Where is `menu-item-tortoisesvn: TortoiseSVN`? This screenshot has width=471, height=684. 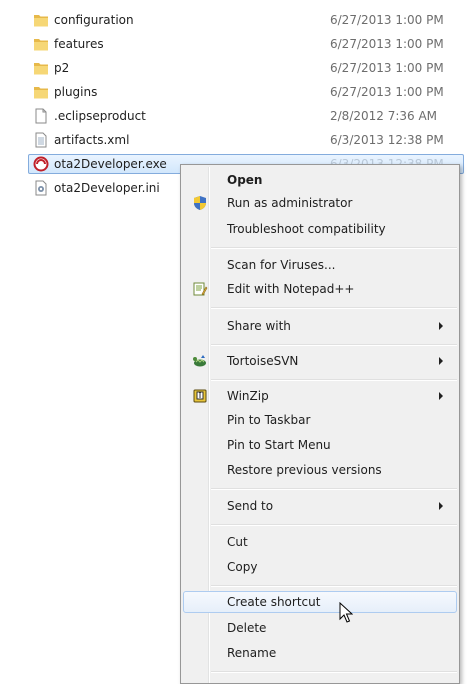
menu-item-tortoisesvn: TortoiseSVN is located at coordinates (320, 361).